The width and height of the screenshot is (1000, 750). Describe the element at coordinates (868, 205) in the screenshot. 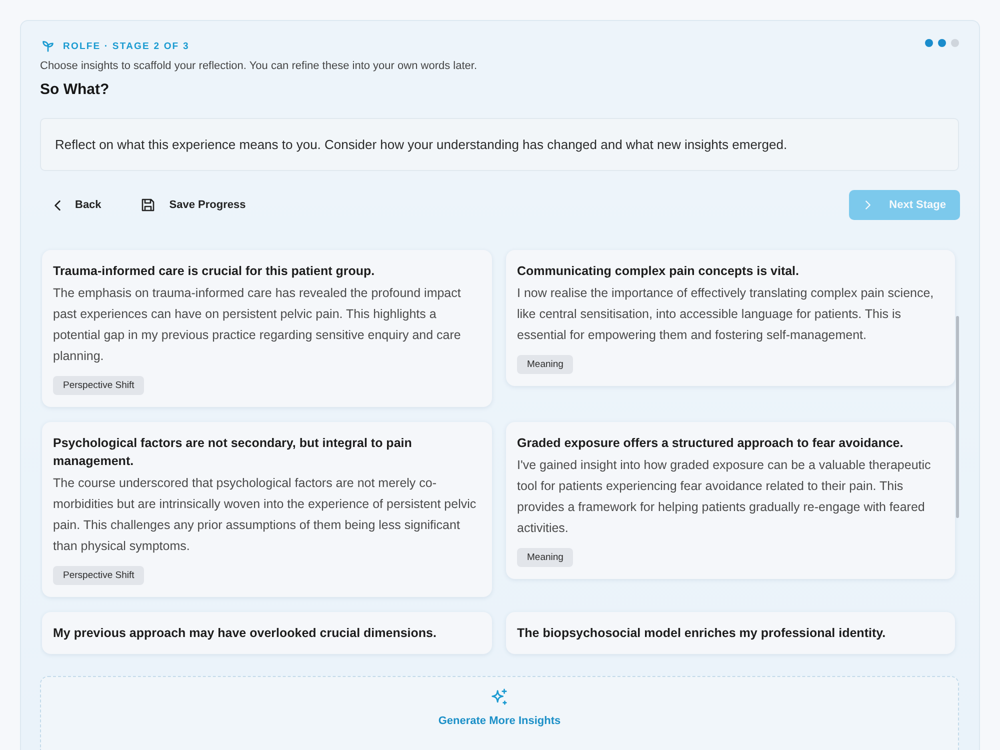

I see `chevron-right-icon` at that location.